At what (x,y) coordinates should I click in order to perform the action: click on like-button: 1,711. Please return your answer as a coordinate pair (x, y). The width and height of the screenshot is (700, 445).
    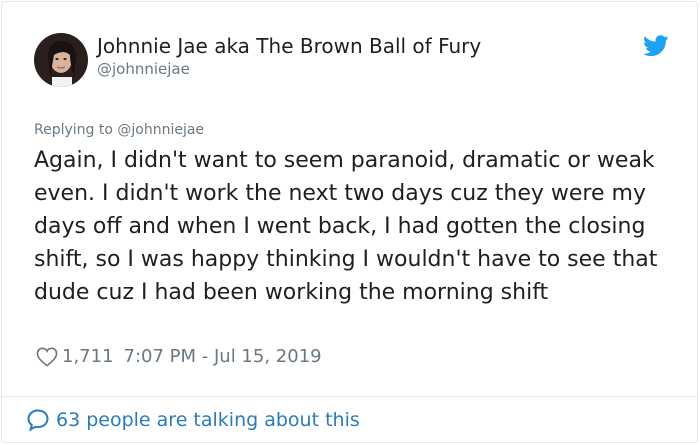
    Looking at the image, I should click on (75, 356).